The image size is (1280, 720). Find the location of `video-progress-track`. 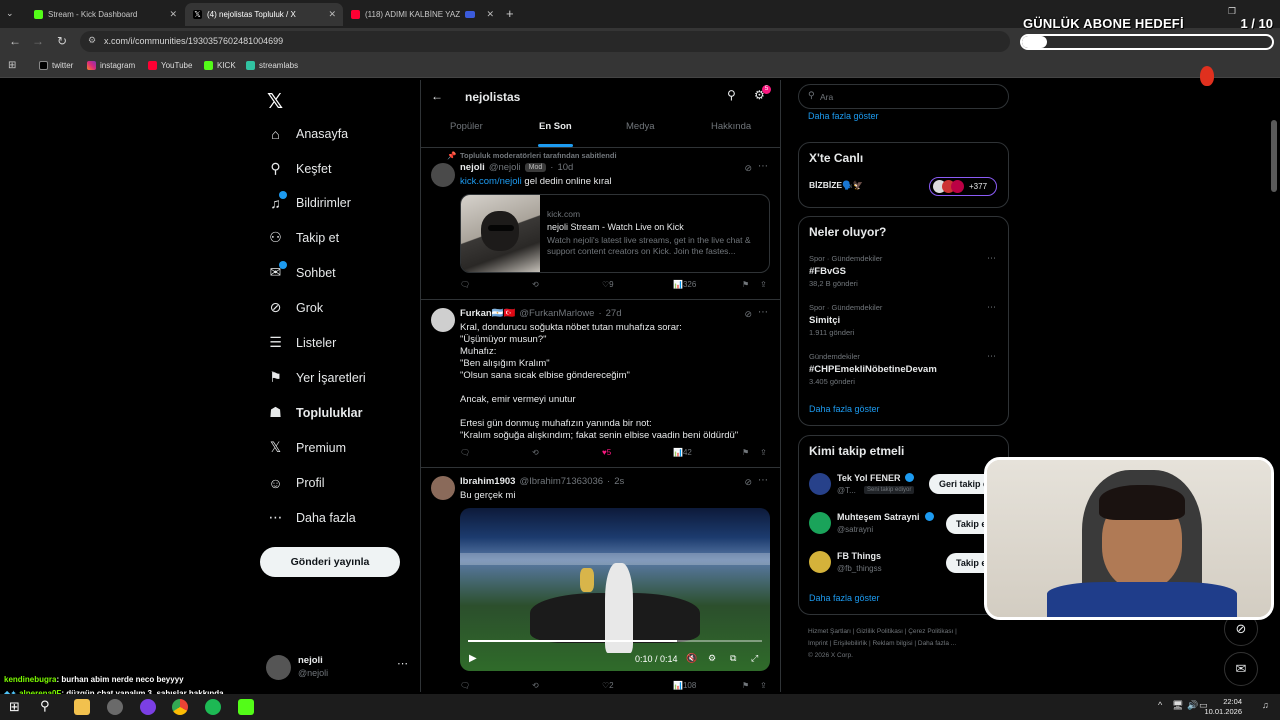

video-progress-track is located at coordinates (615, 641).